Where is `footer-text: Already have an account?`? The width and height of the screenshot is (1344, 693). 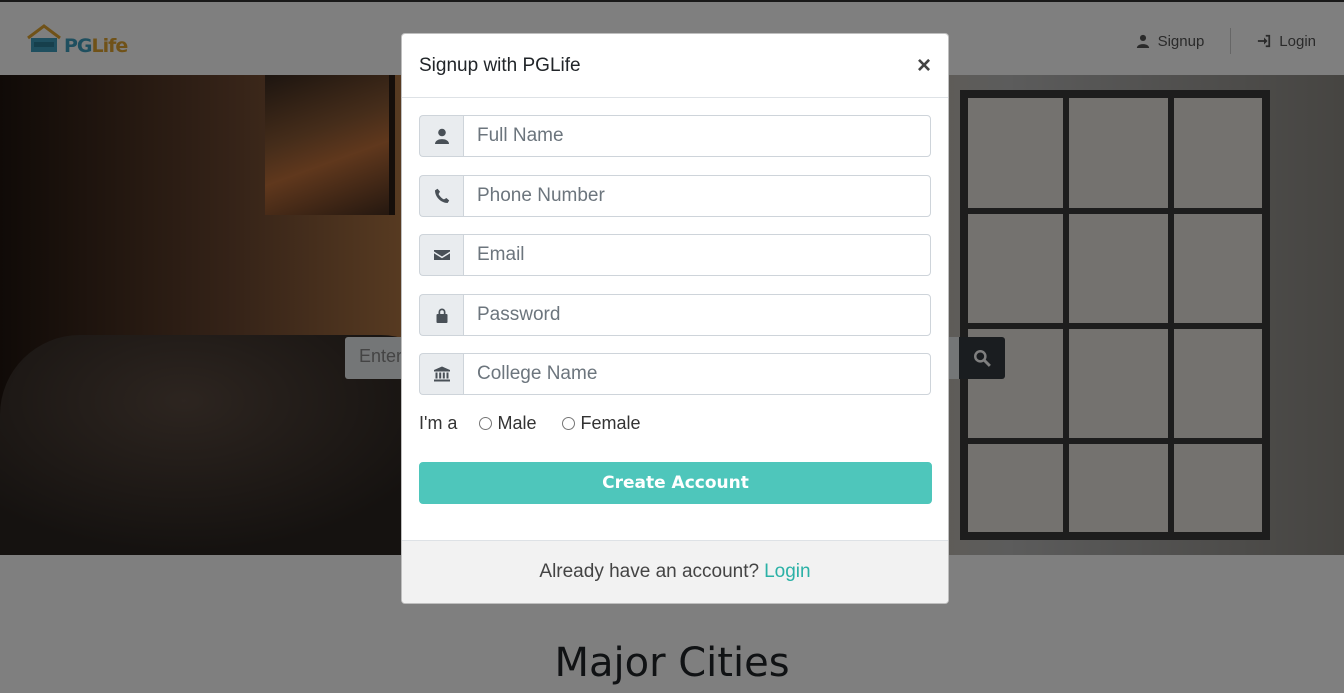
footer-text: Already have an account? is located at coordinates (649, 571).